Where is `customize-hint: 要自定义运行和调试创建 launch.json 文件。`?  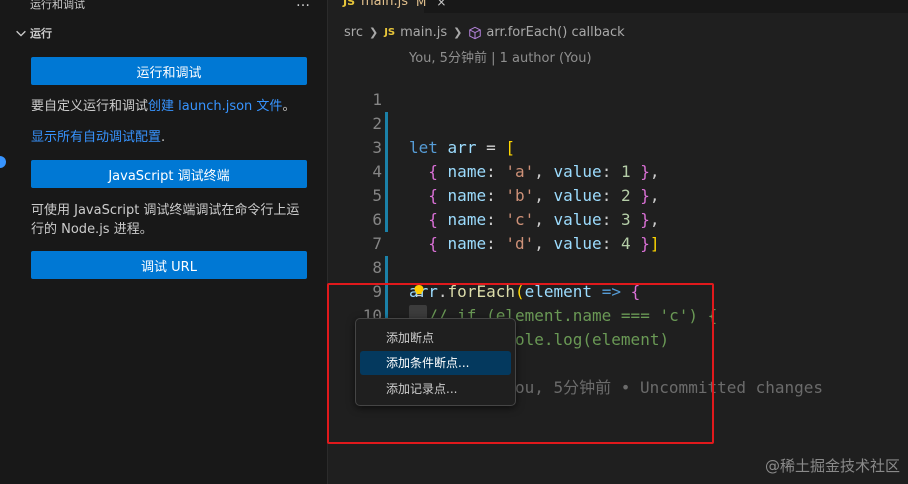
customize-hint: 要自定义运行和调试创建 launch.json 文件。 is located at coordinates (171, 106).